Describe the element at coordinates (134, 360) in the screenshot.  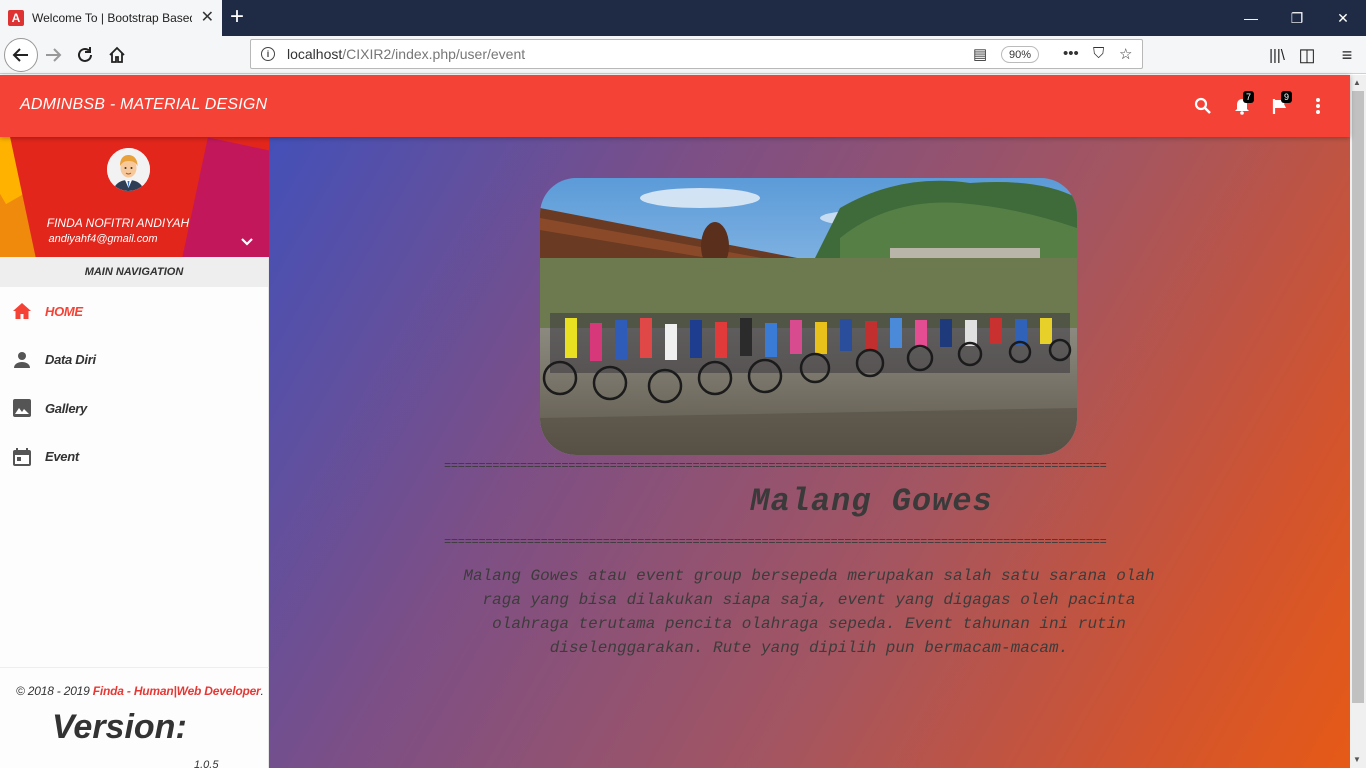
I see `sidebar-item-data-diri: Data Diri` at that location.